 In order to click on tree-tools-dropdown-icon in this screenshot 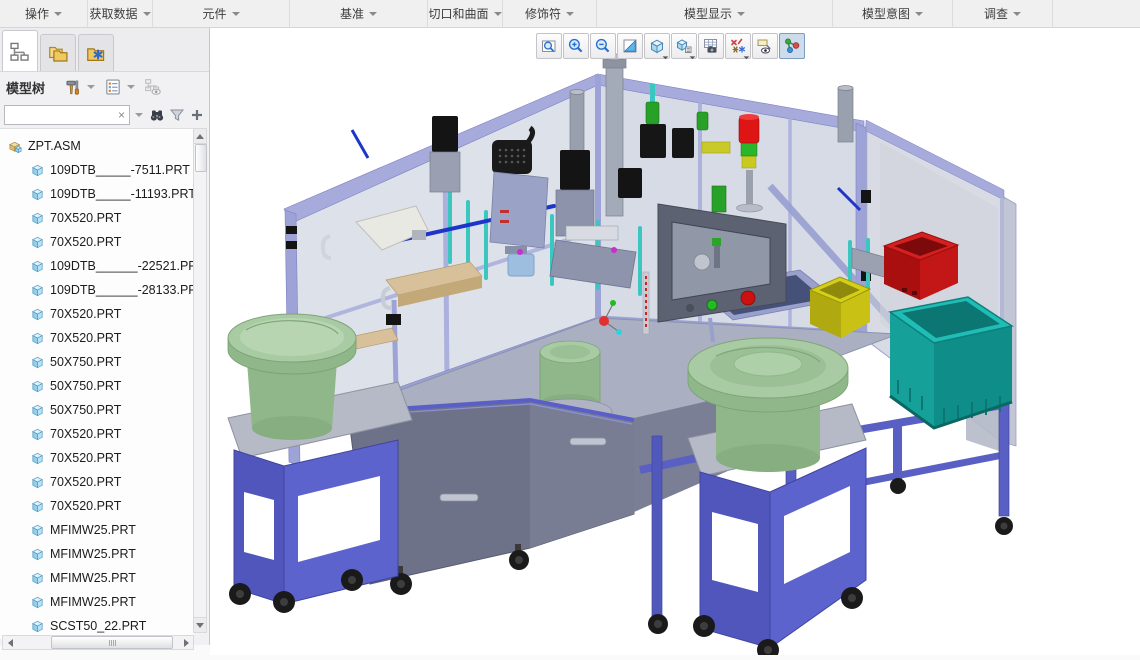, I will do `click(91, 87)`.